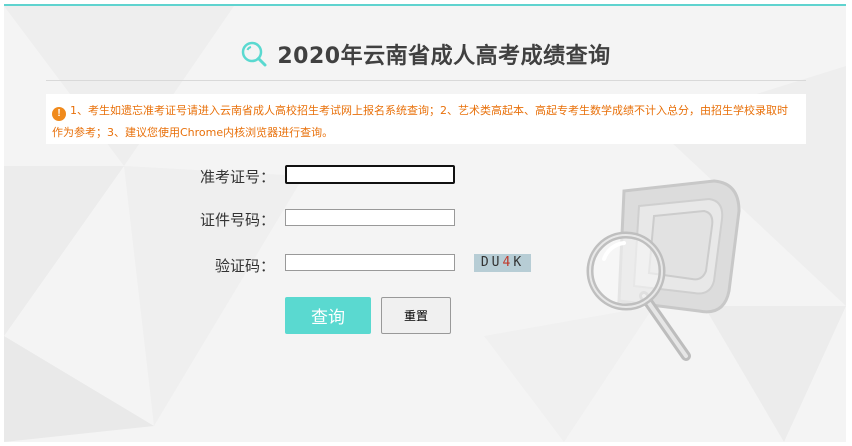  Describe the element at coordinates (426, 80) in the screenshot. I see `divider` at that location.